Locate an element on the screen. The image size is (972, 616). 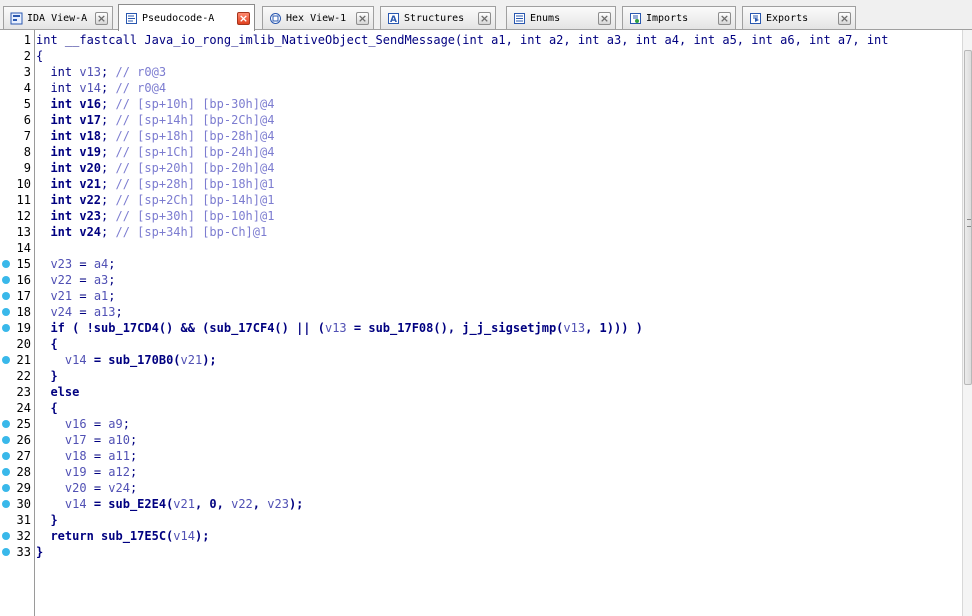
tab-enums: Enums × is located at coordinates (561, 17).